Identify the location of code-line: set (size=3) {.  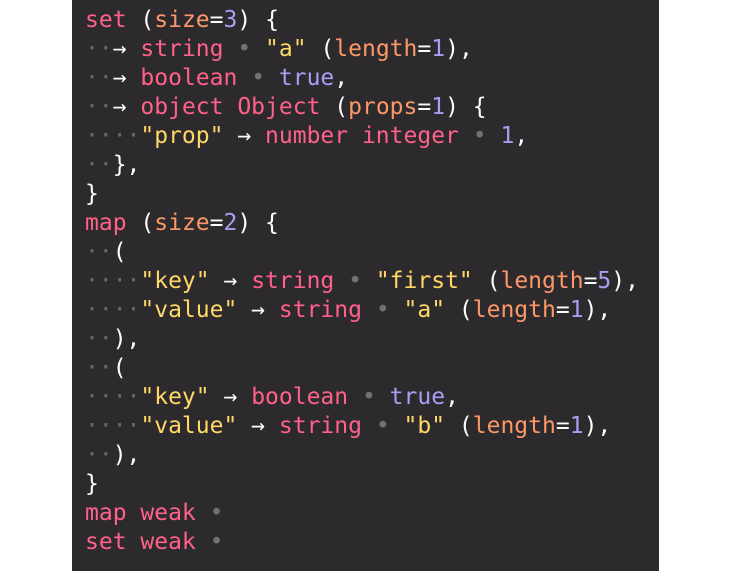
(372, 20).